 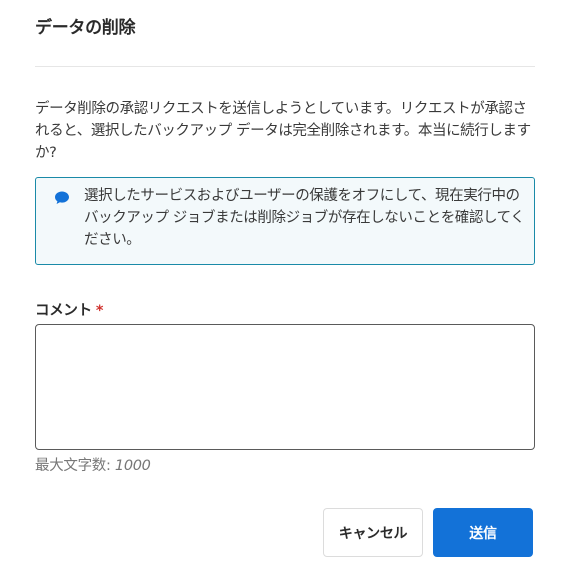 What do you see at coordinates (373, 532) in the screenshot?
I see `cancel-button: キャンセル` at bounding box center [373, 532].